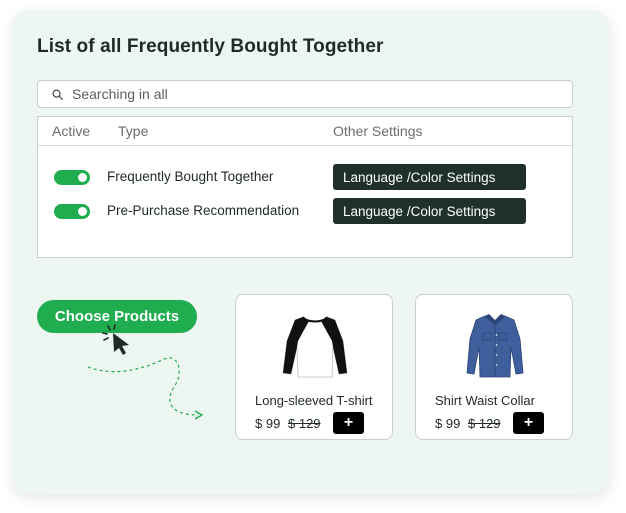  I want to click on product-name: Long-sleeved T-shirt, so click(314, 400).